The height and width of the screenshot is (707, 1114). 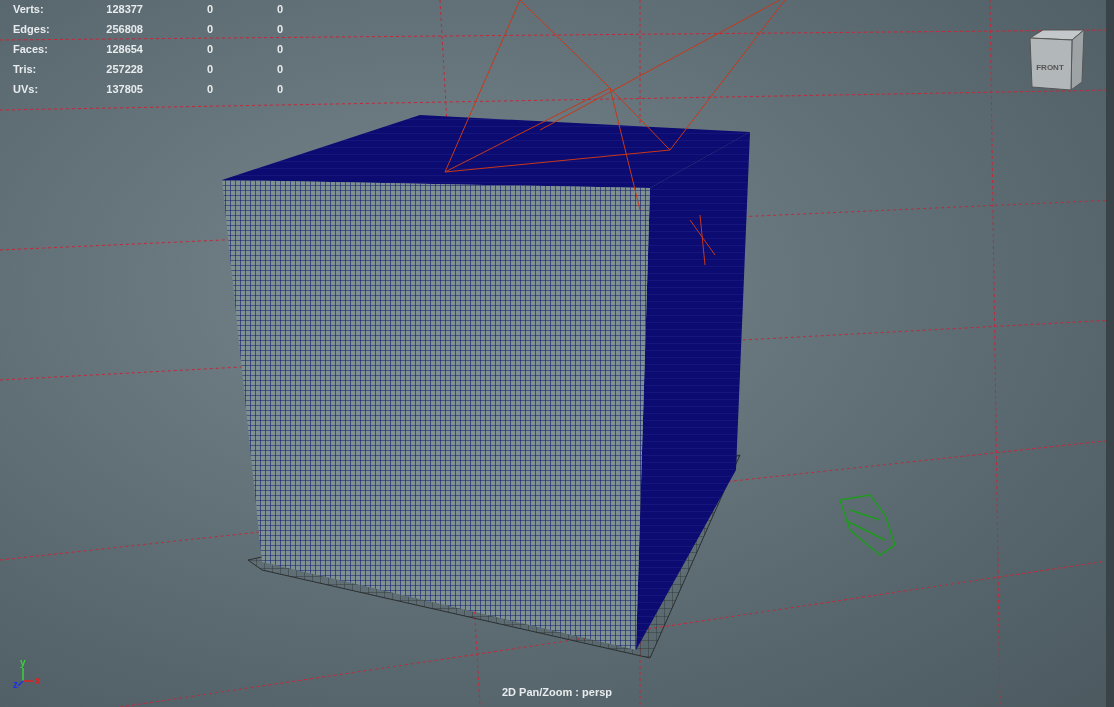 What do you see at coordinates (124, 89) in the screenshot?
I see `stat-value: 137805` at bounding box center [124, 89].